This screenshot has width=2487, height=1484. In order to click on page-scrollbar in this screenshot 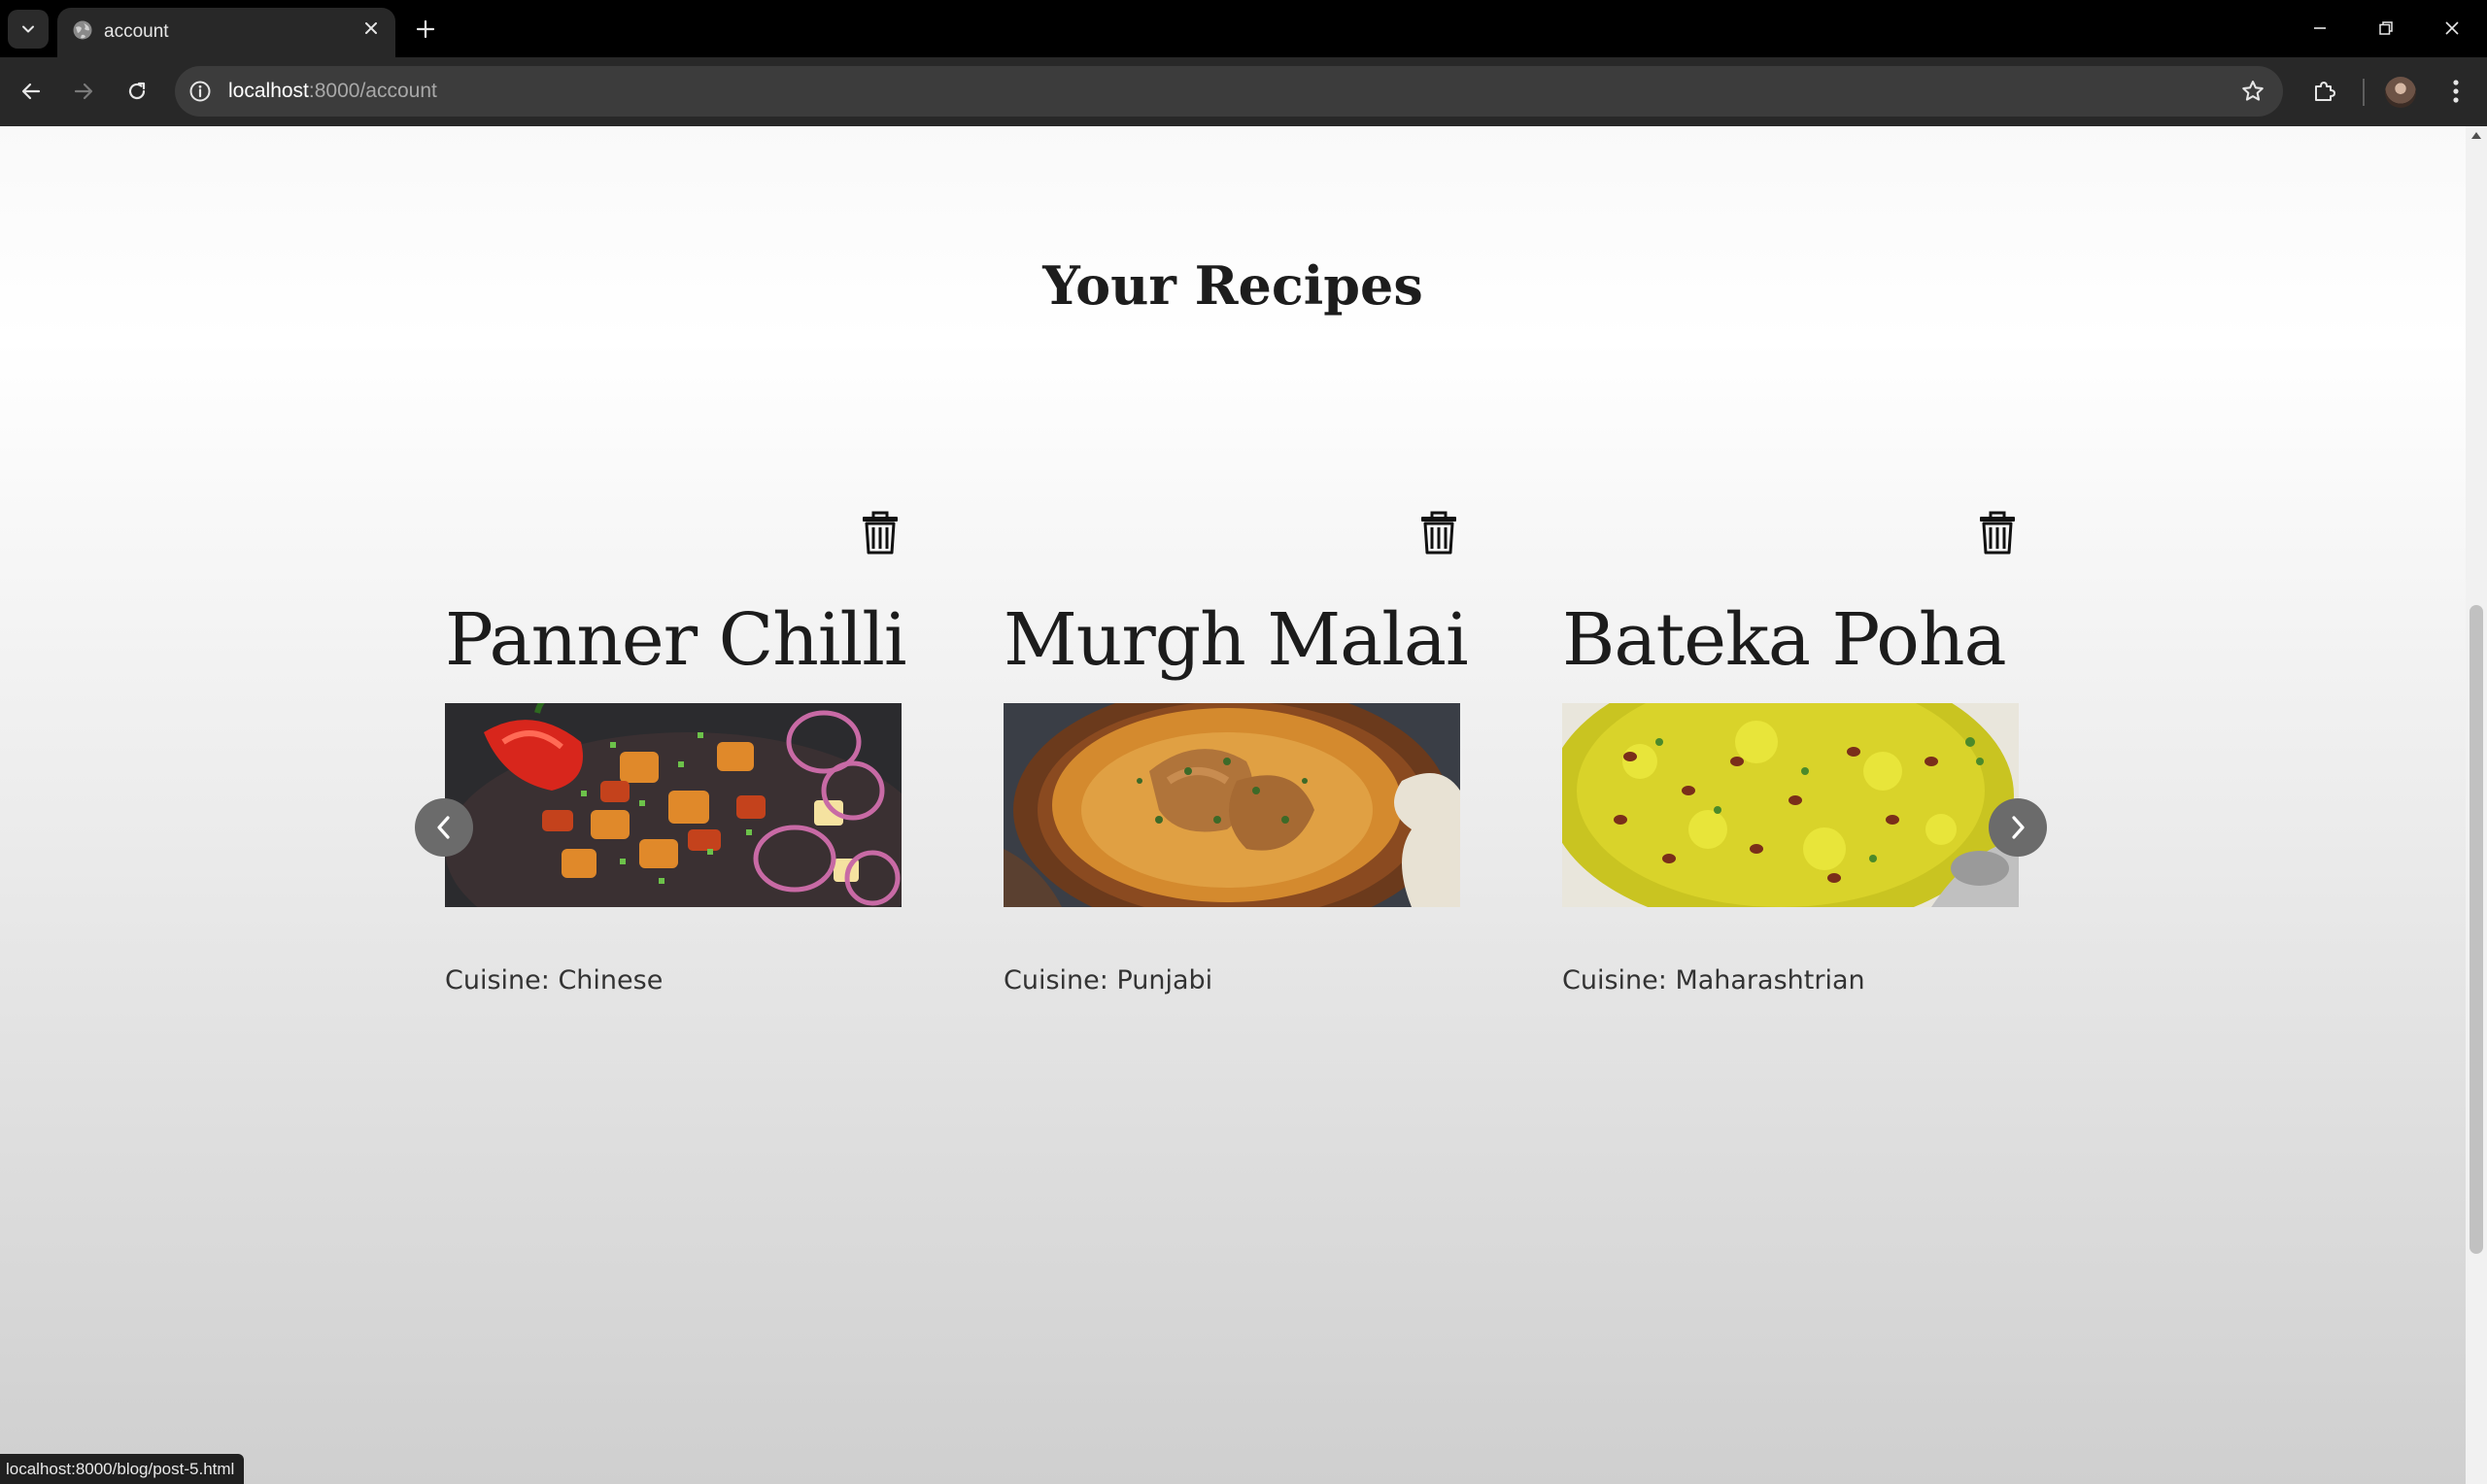, I will do `click(2476, 805)`.